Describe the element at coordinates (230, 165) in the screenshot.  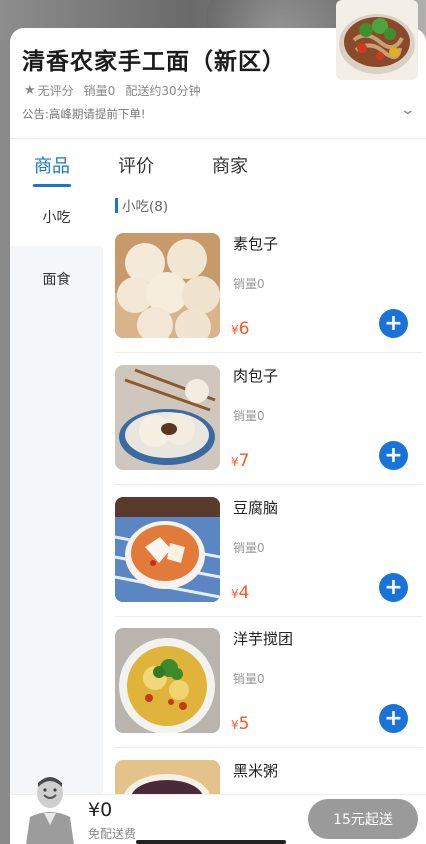
I see `tab-merchant: 商家` at that location.